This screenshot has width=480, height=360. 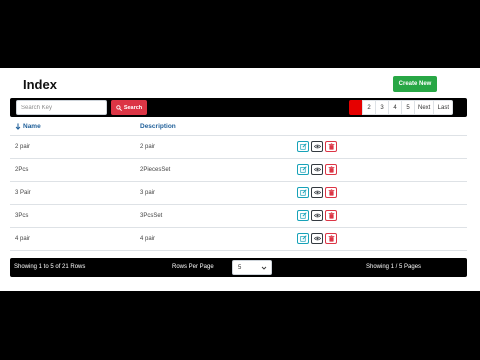 I want to click on search-button-label: Search, so click(x=133, y=107).